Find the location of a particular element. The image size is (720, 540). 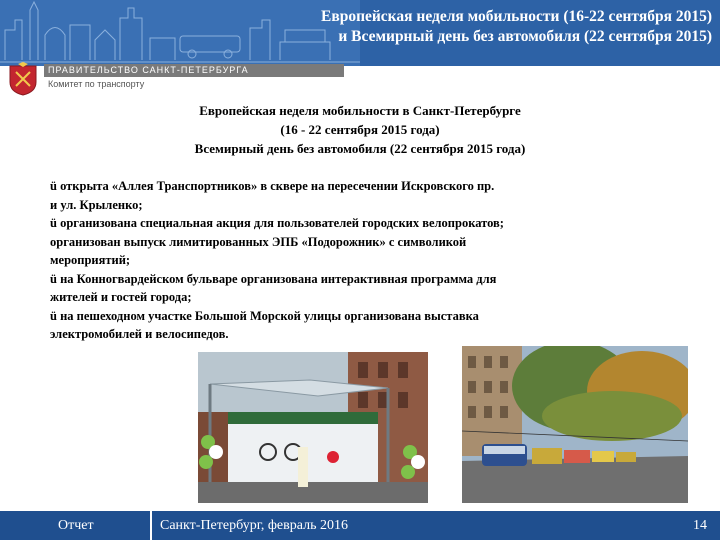

bullet-line: и ул. Крыленко; is located at coordinates (96, 204).